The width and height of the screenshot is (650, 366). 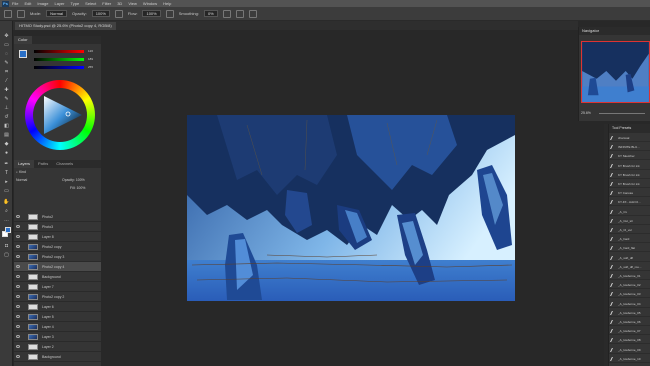 I want to click on layer-name: Photo2 copy 2, so click(x=53, y=297).